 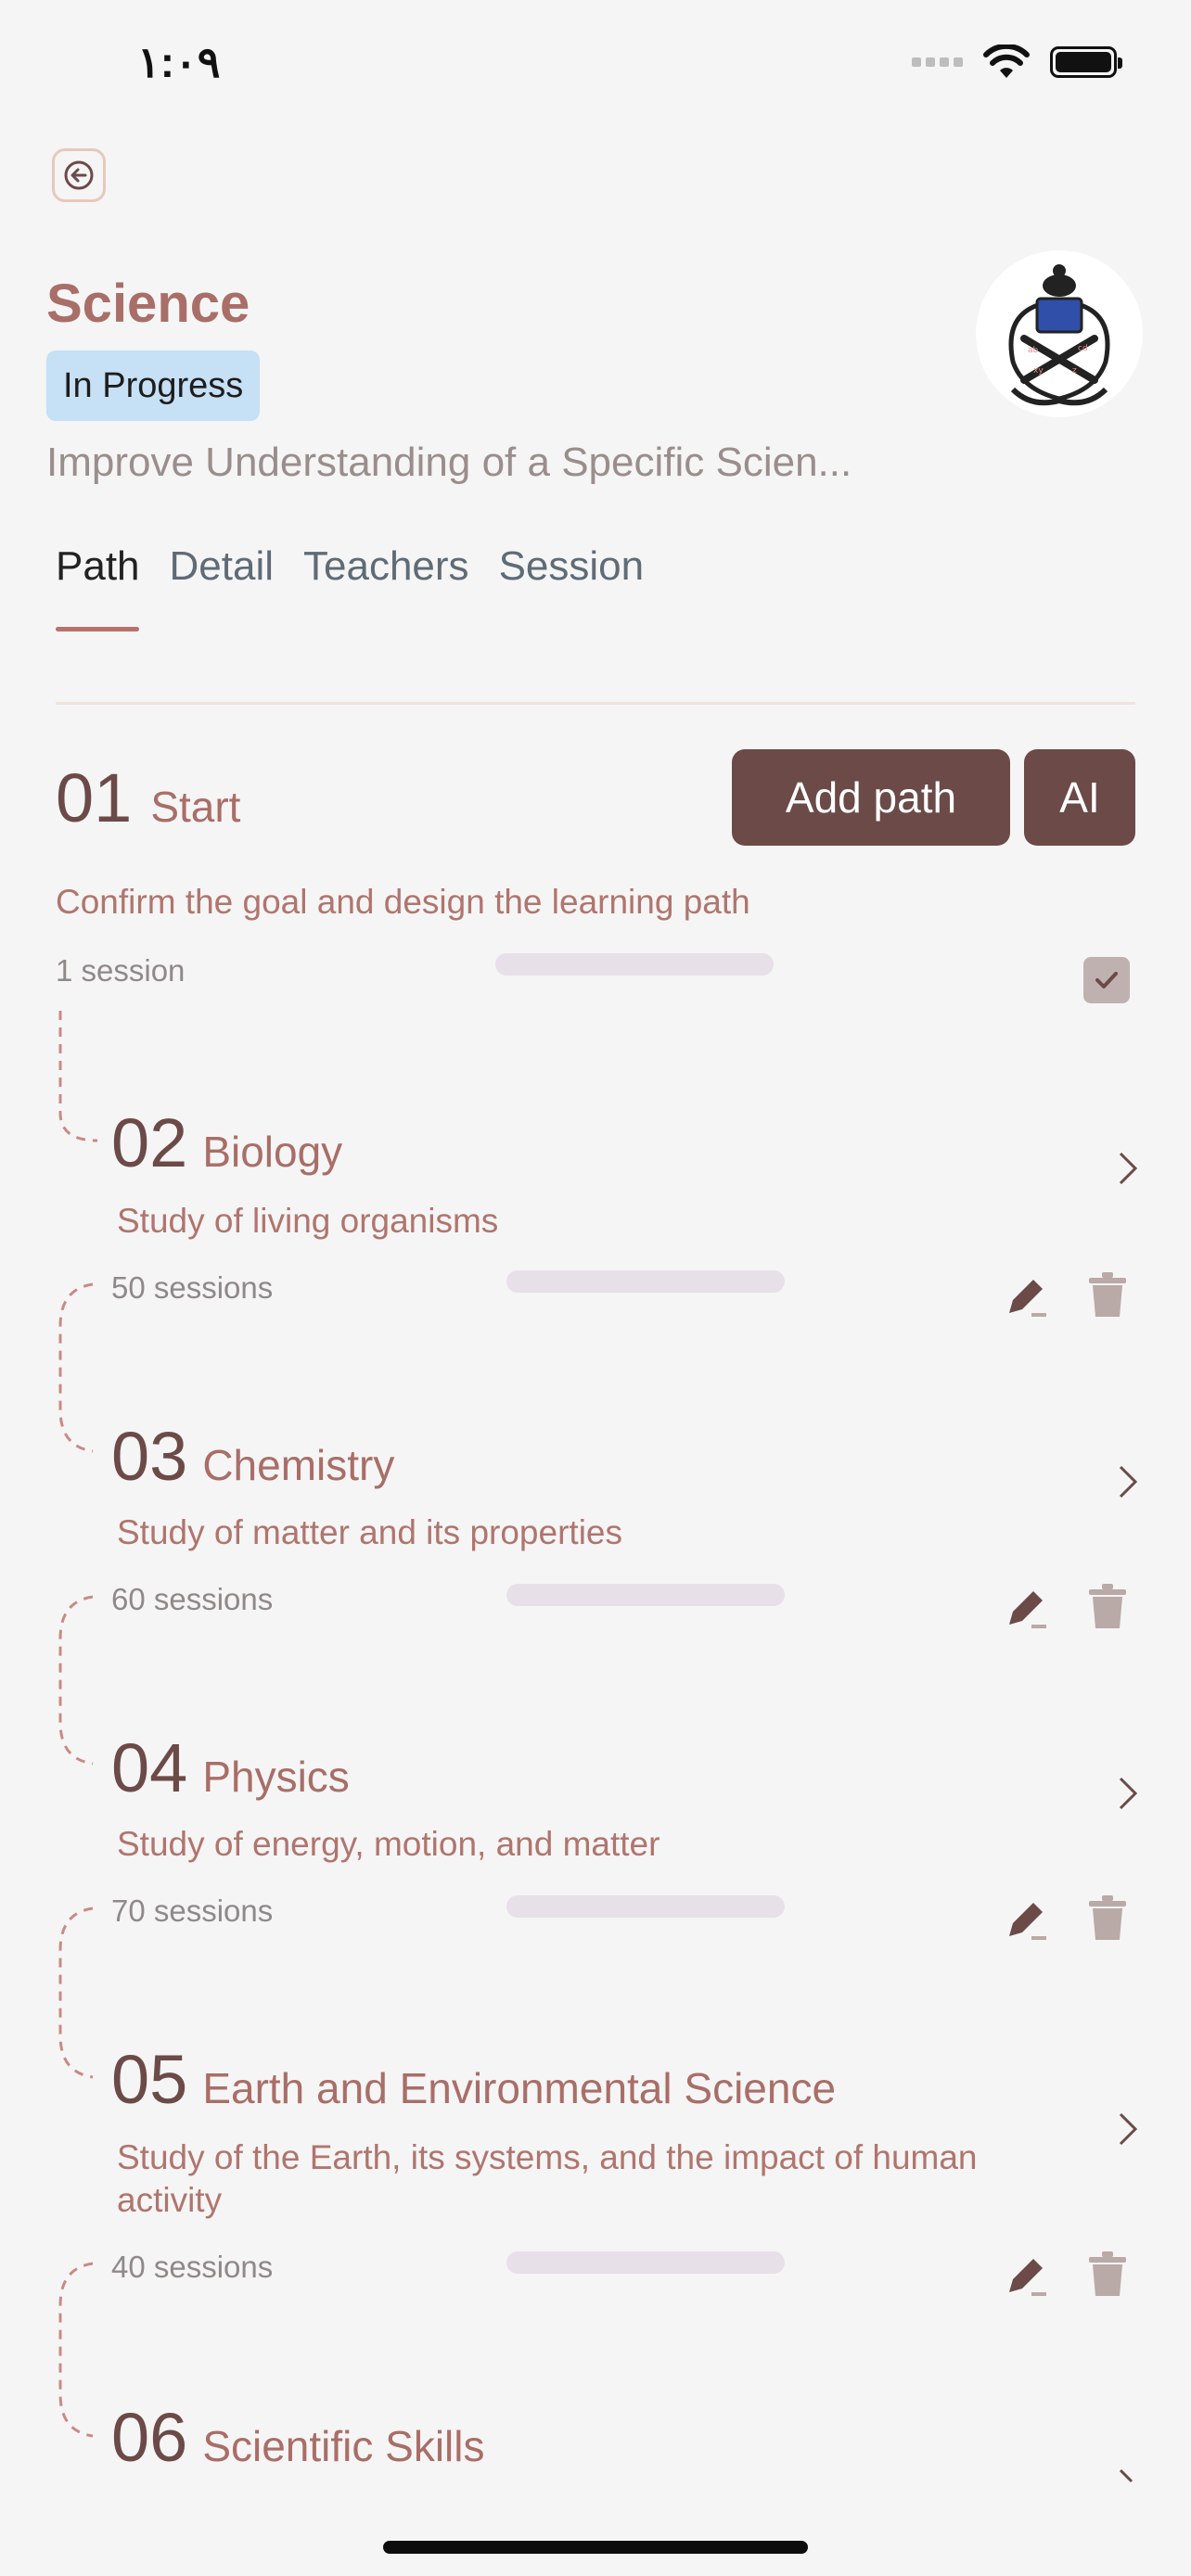 What do you see at coordinates (308, 1221) in the screenshot?
I see `step-description: Study of living organisms` at bounding box center [308, 1221].